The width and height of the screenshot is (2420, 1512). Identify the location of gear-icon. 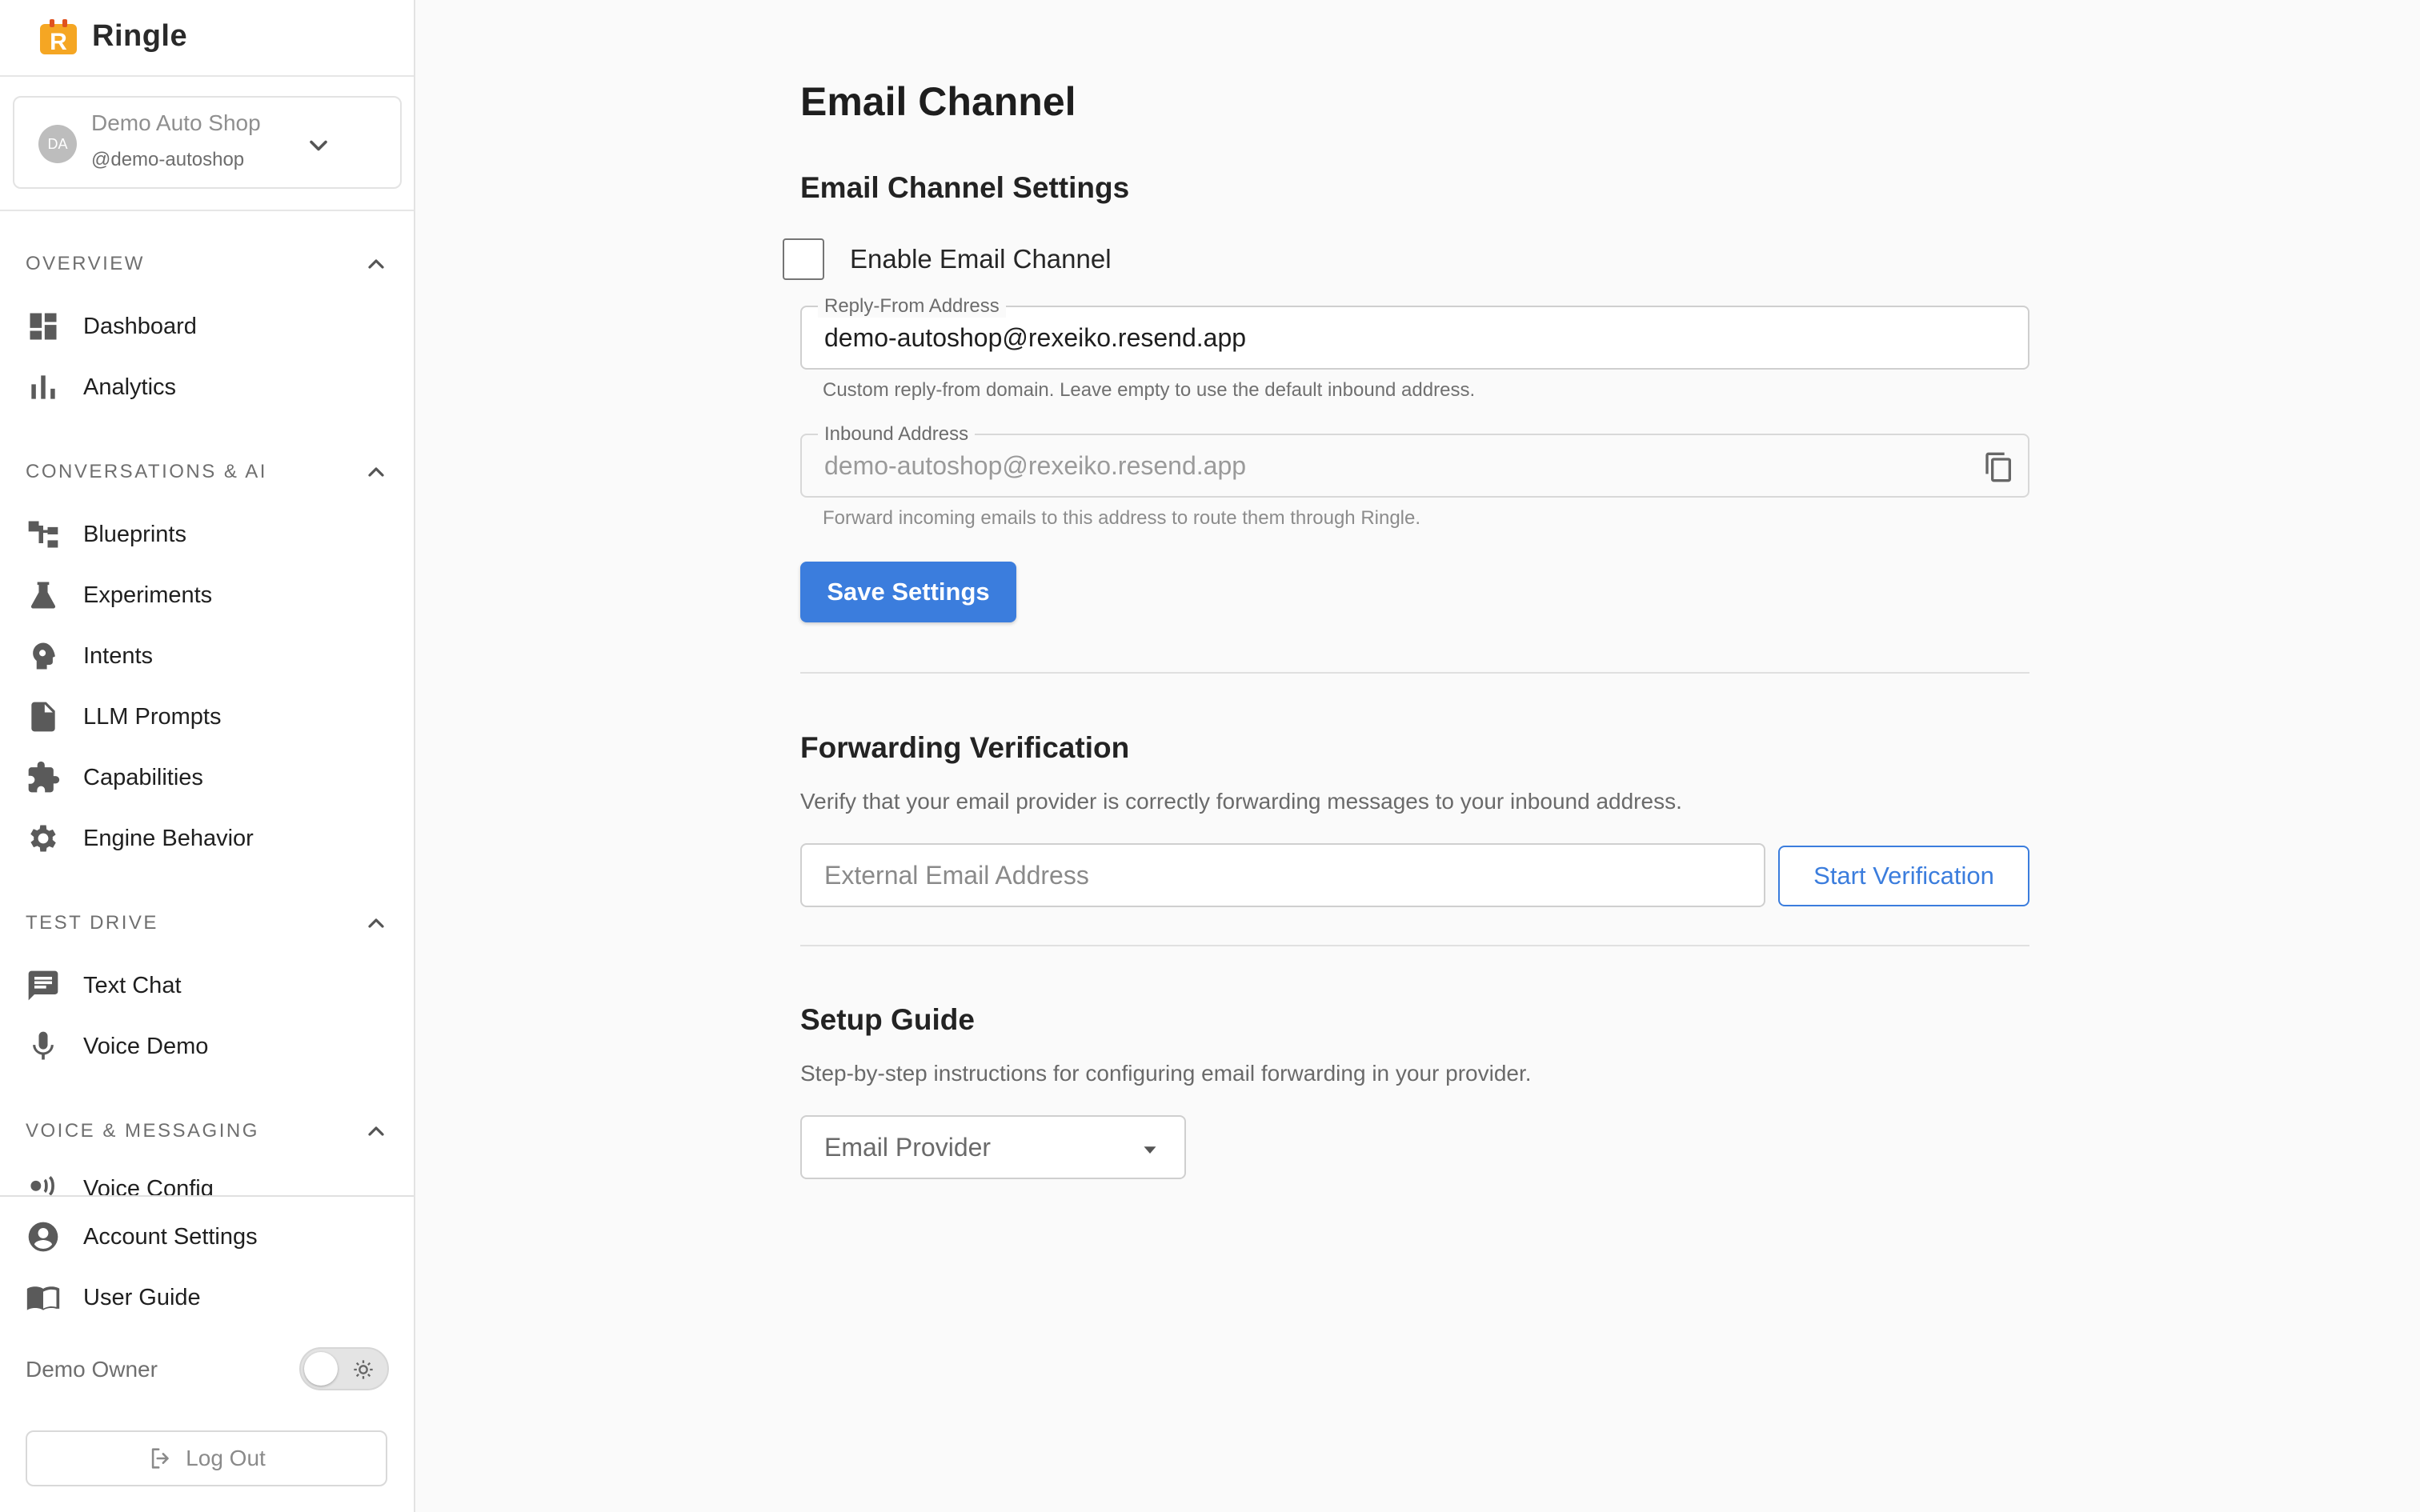
(43, 838).